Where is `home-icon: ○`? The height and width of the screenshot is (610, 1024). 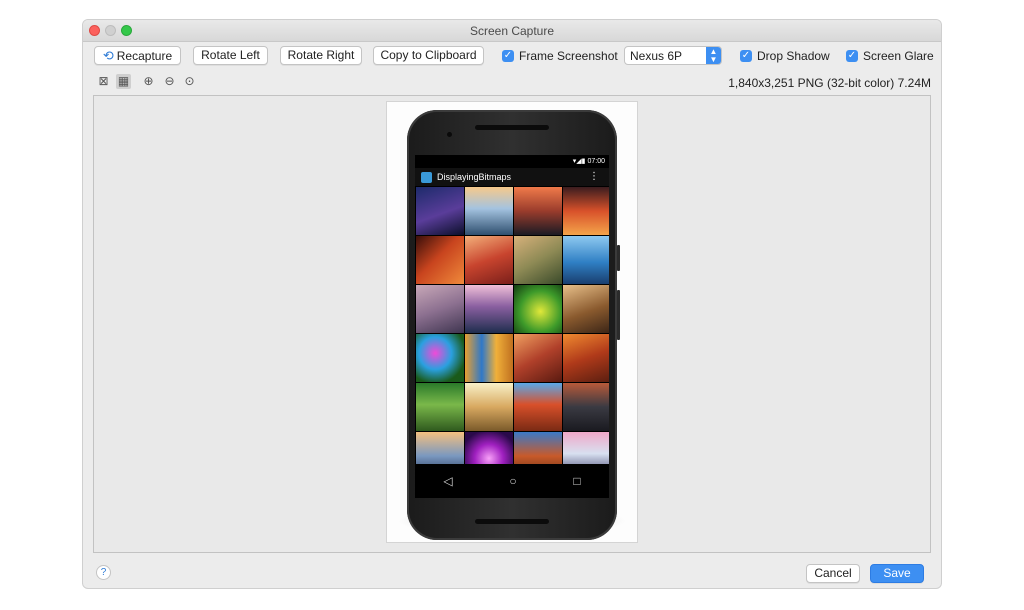
home-icon: ○ is located at coordinates (513, 481).